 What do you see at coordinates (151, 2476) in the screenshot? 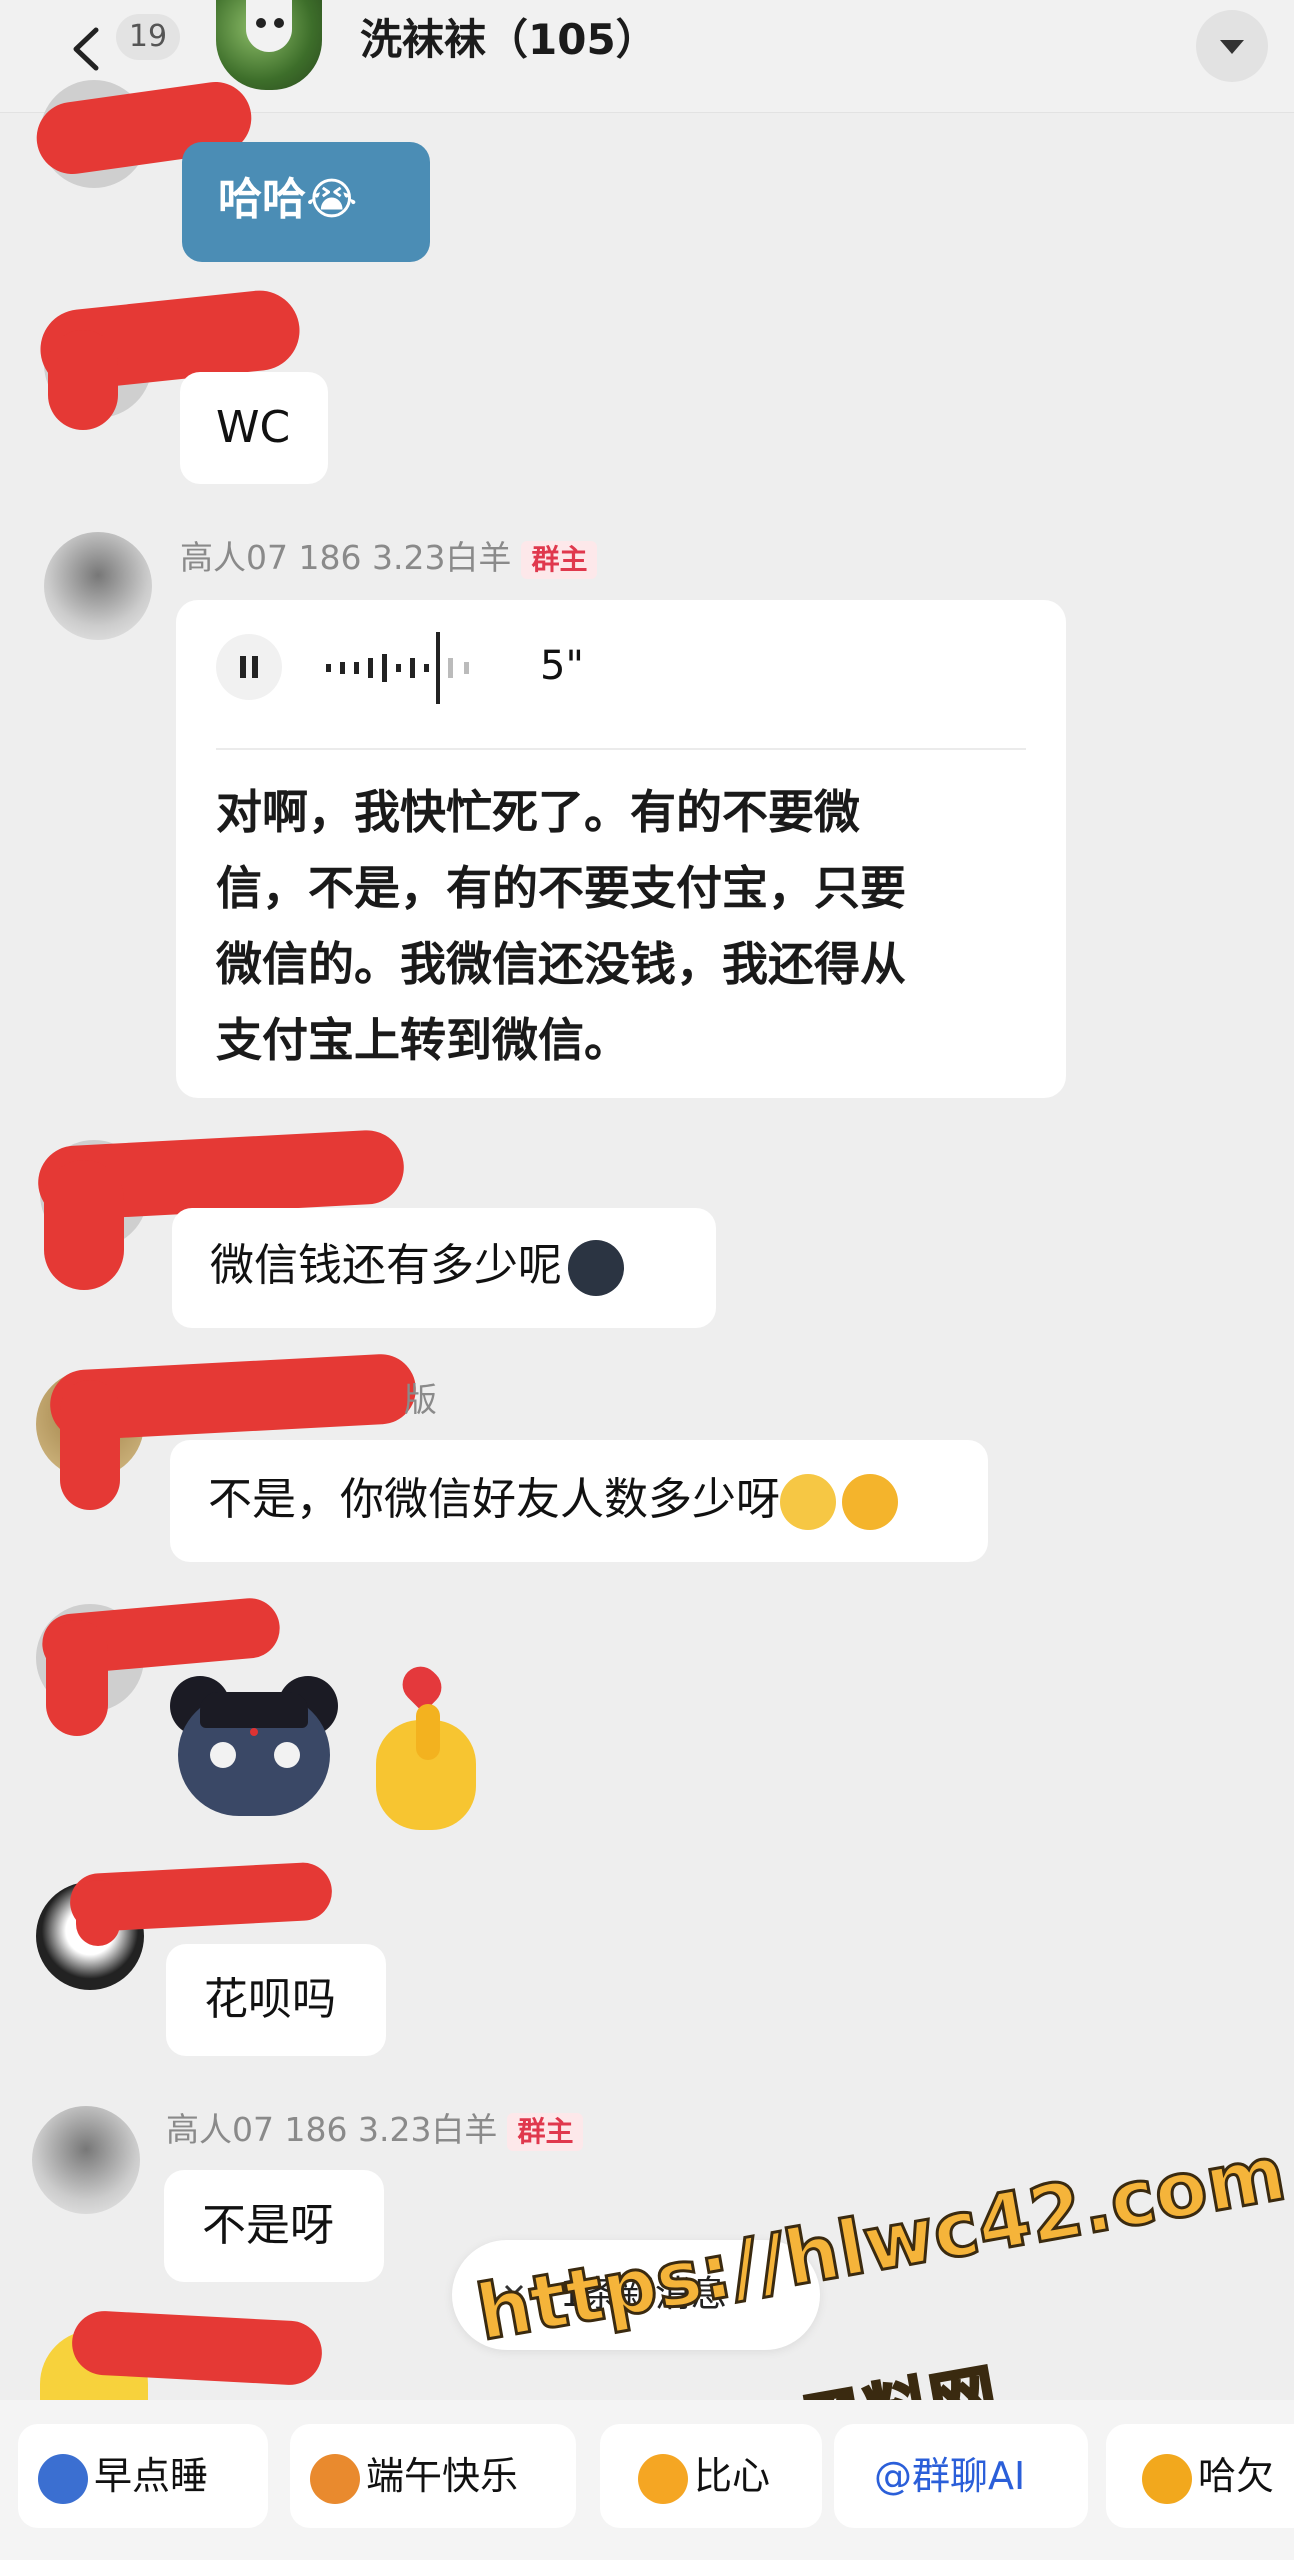
I see `chip-label: 早点睡` at bounding box center [151, 2476].